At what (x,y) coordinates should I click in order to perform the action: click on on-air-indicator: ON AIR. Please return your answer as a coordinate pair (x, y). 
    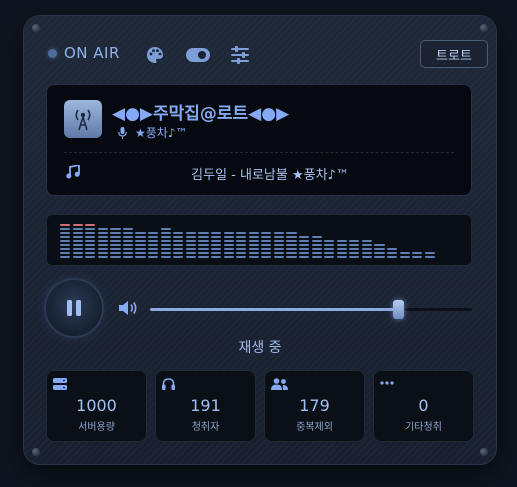
    Looking at the image, I should click on (84, 53).